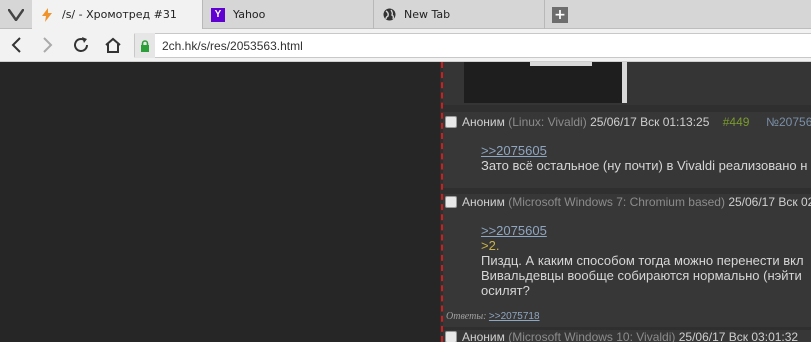  I want to click on vivaldi-menu-button, so click(16, 14).